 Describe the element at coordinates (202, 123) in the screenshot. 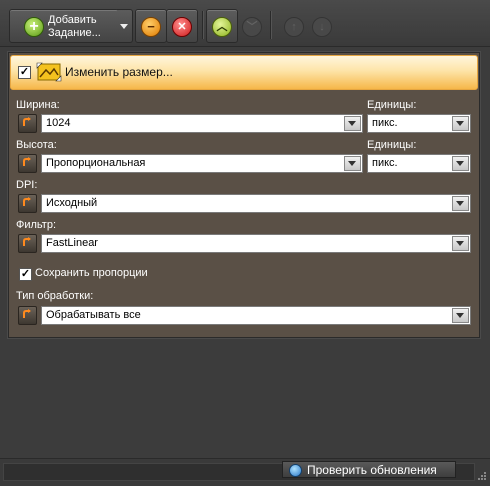

I see `width-select: 1024` at that location.